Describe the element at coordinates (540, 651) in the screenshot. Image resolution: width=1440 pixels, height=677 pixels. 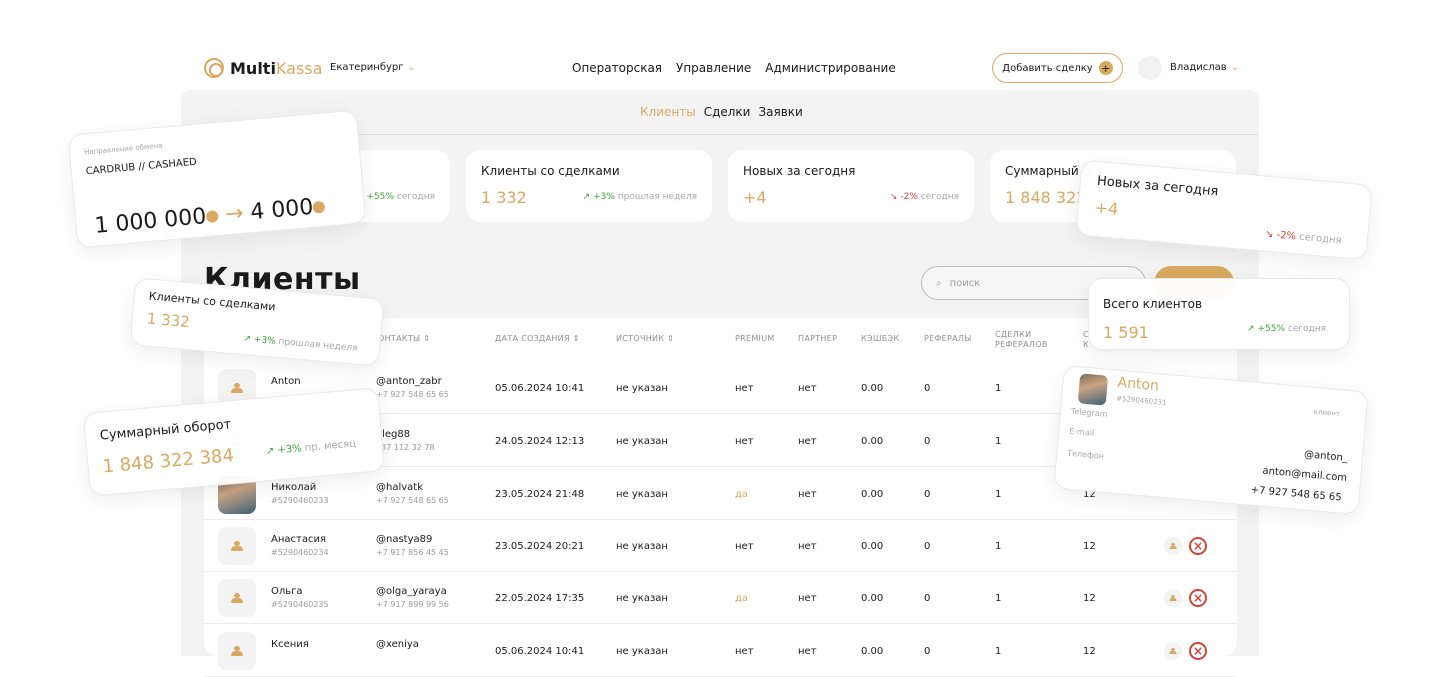
I see `created-date: 05.06.2024 10:41` at that location.